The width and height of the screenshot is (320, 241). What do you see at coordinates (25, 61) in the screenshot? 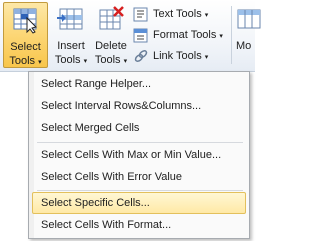
I see `select-tools-label-line2: Tools ▾` at bounding box center [25, 61].